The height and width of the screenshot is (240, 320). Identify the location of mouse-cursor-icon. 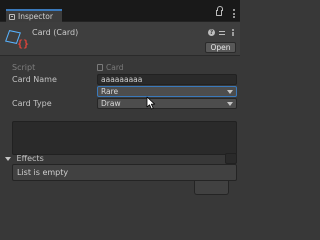
(150, 103).